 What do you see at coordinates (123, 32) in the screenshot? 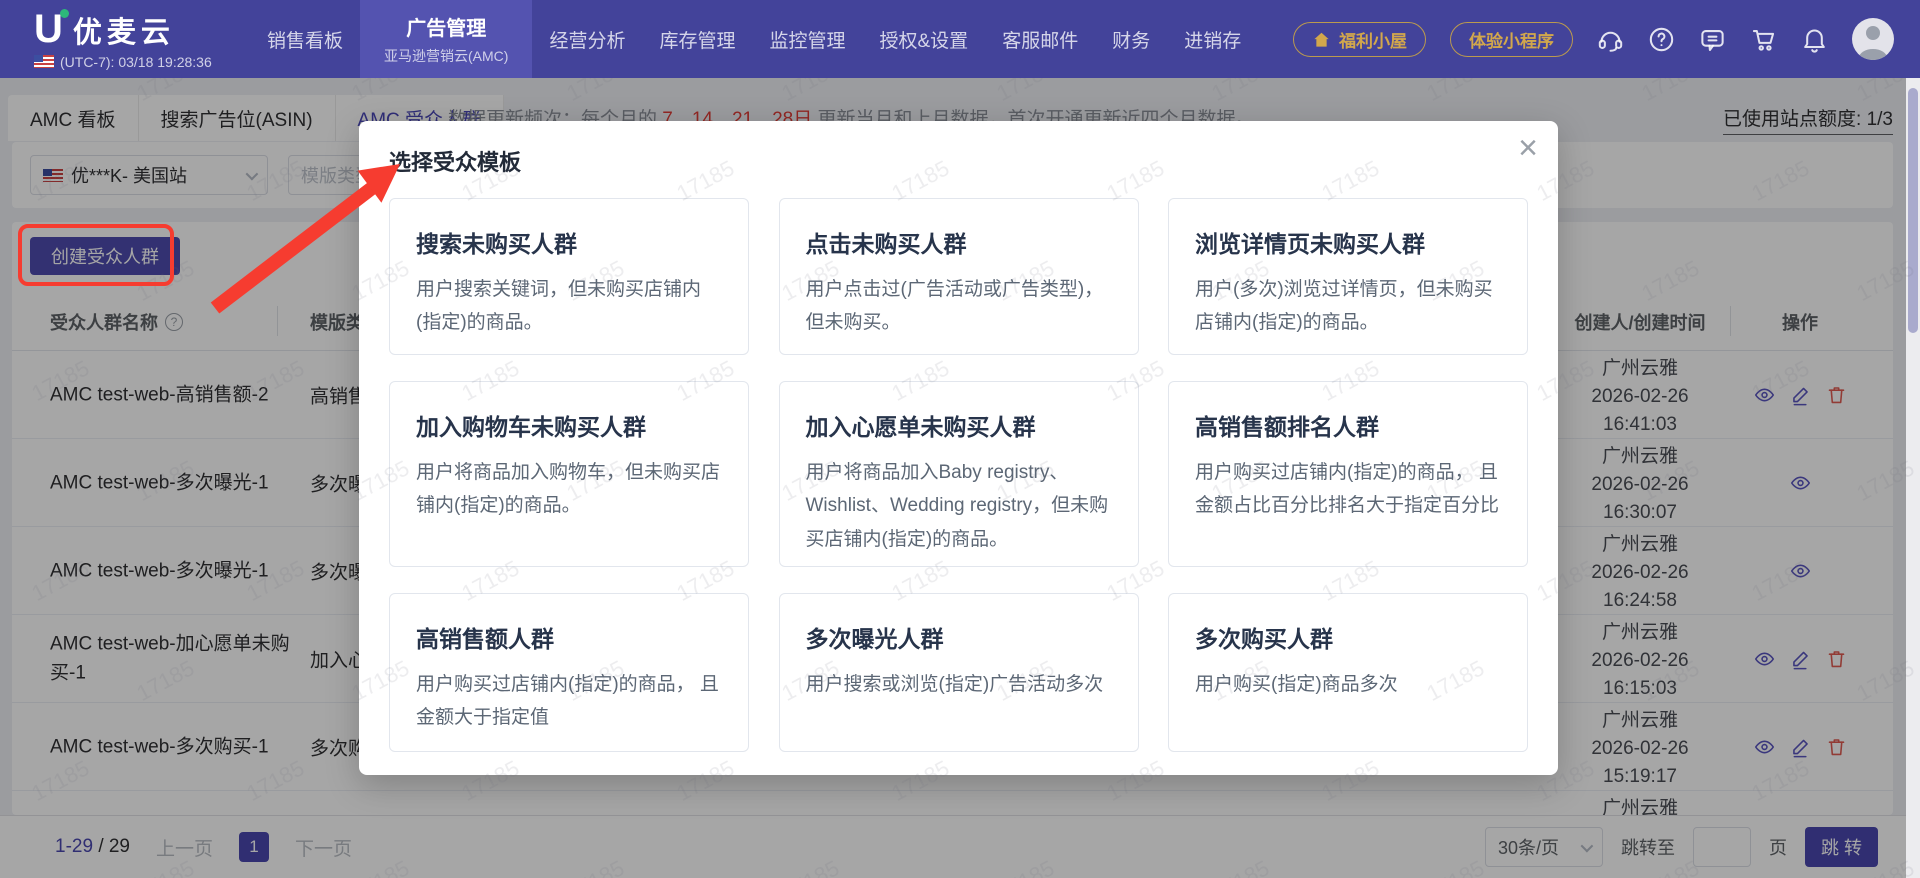
I see `logo-text: 优麦云` at bounding box center [123, 32].